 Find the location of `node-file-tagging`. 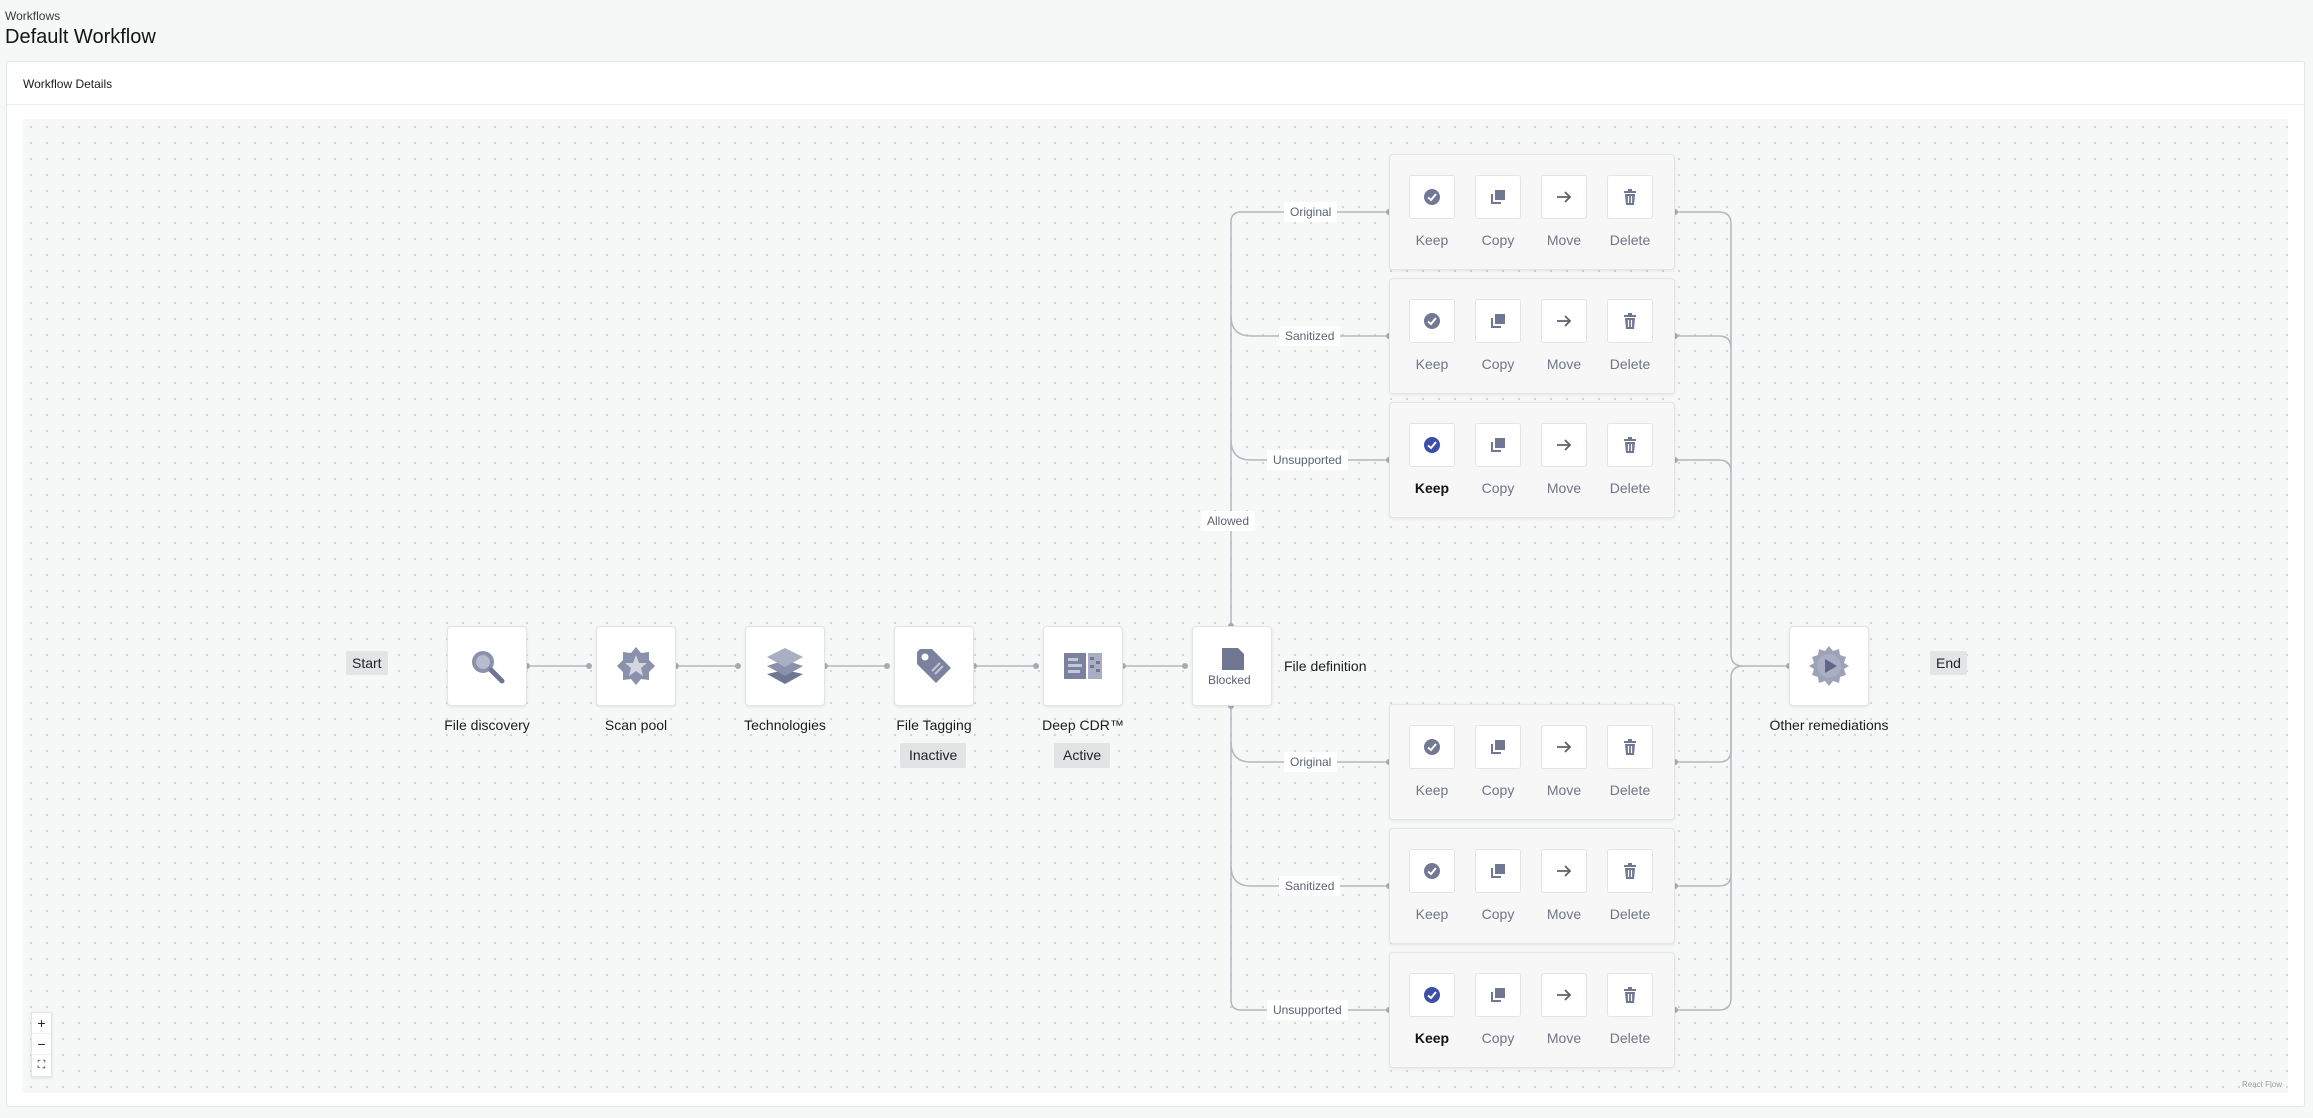

node-file-tagging is located at coordinates (934, 666).